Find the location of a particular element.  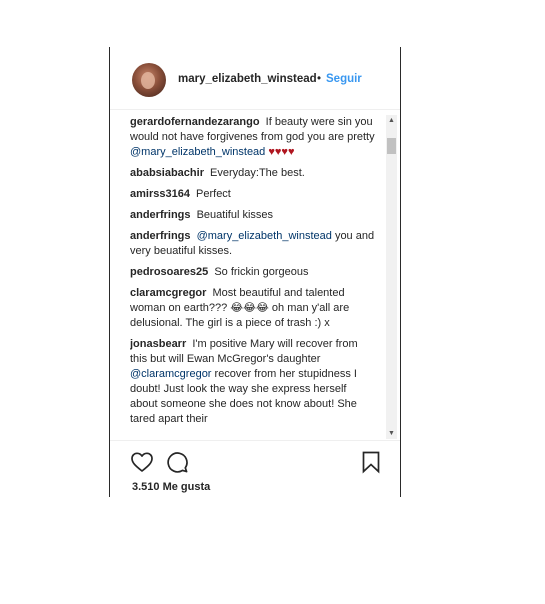

heart-emojis: ♥♥♥♥ is located at coordinates (281, 152).